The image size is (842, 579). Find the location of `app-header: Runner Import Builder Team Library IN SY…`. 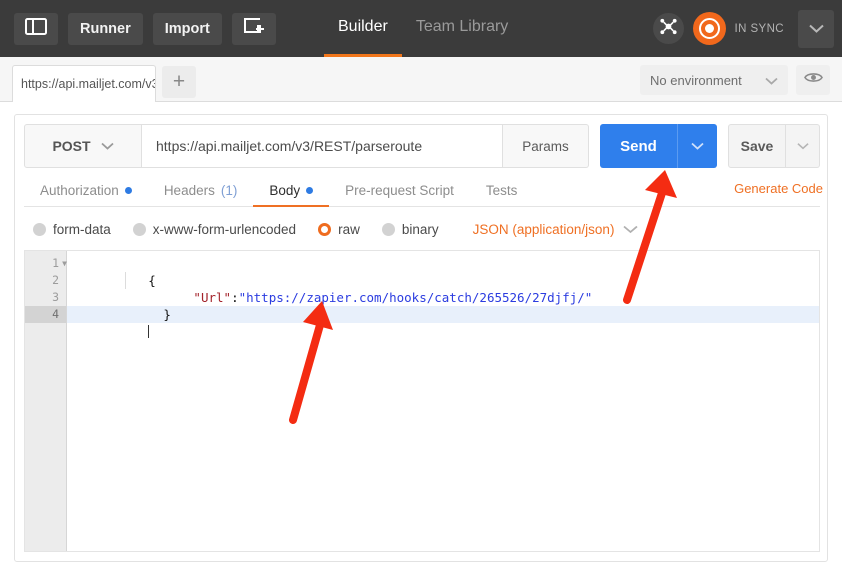

app-header: Runner Import Builder Team Library IN SY… is located at coordinates (421, 28).